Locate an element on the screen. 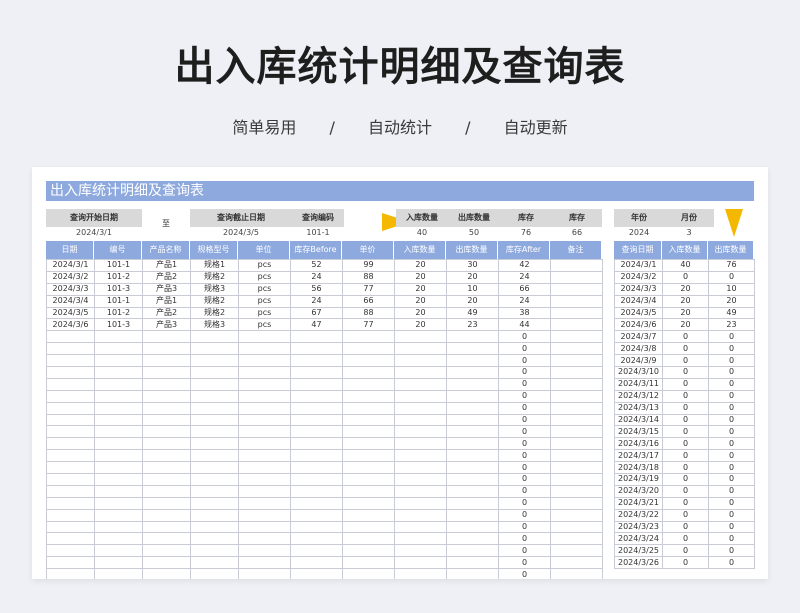 The height and width of the screenshot is (613, 800). main-cell: 2024/3/3 is located at coordinates (70, 289).